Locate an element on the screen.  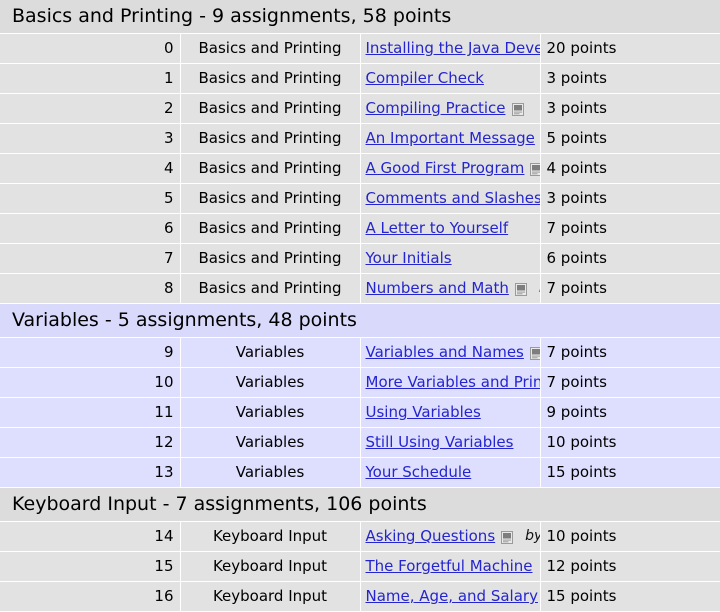
row-title-cell: Compiling Practice is located at coordinates (450, 108).